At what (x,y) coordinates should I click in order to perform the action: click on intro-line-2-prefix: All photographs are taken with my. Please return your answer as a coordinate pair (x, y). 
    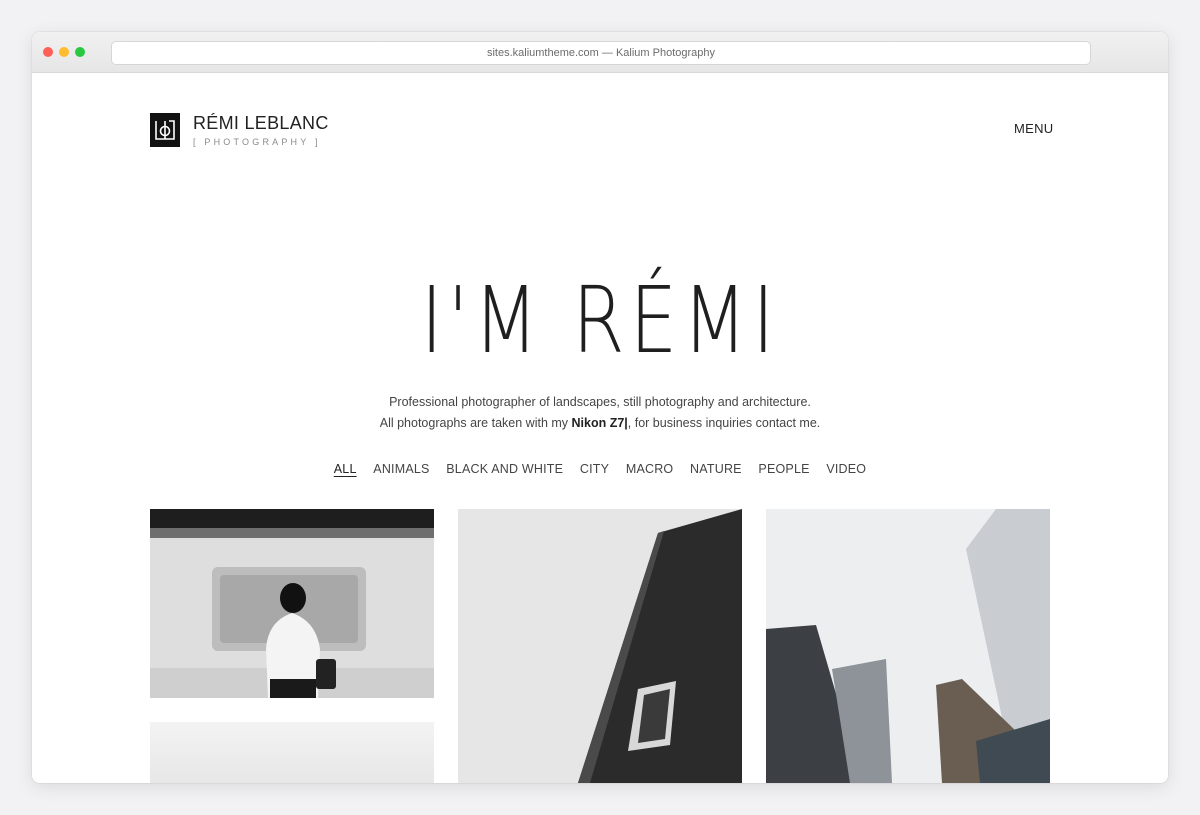
    Looking at the image, I should click on (475, 423).